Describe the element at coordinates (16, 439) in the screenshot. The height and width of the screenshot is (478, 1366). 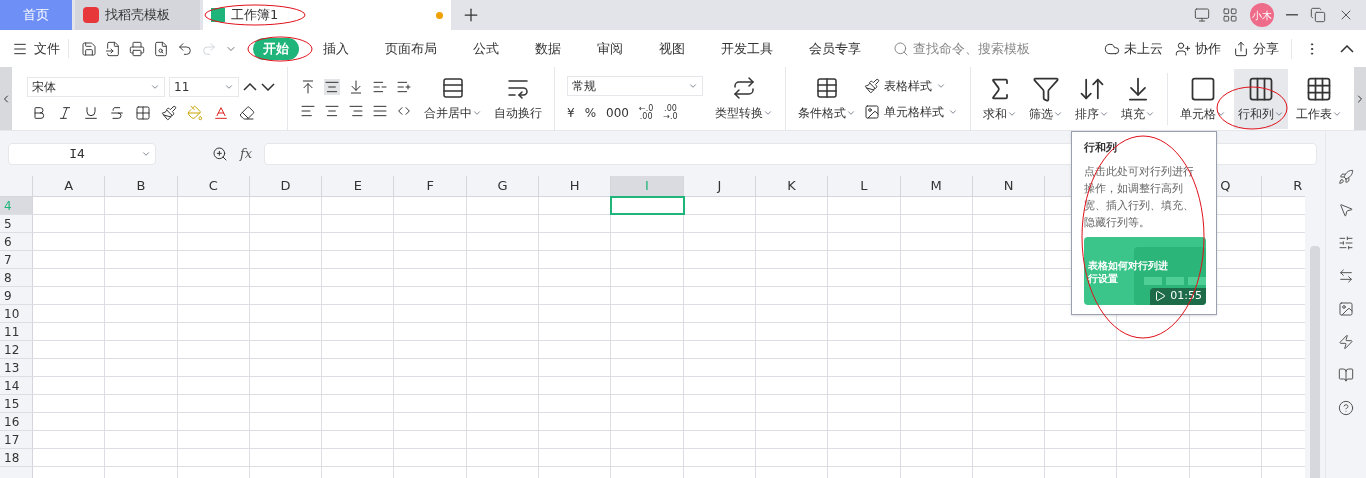
I see `row-header: 17` at that location.